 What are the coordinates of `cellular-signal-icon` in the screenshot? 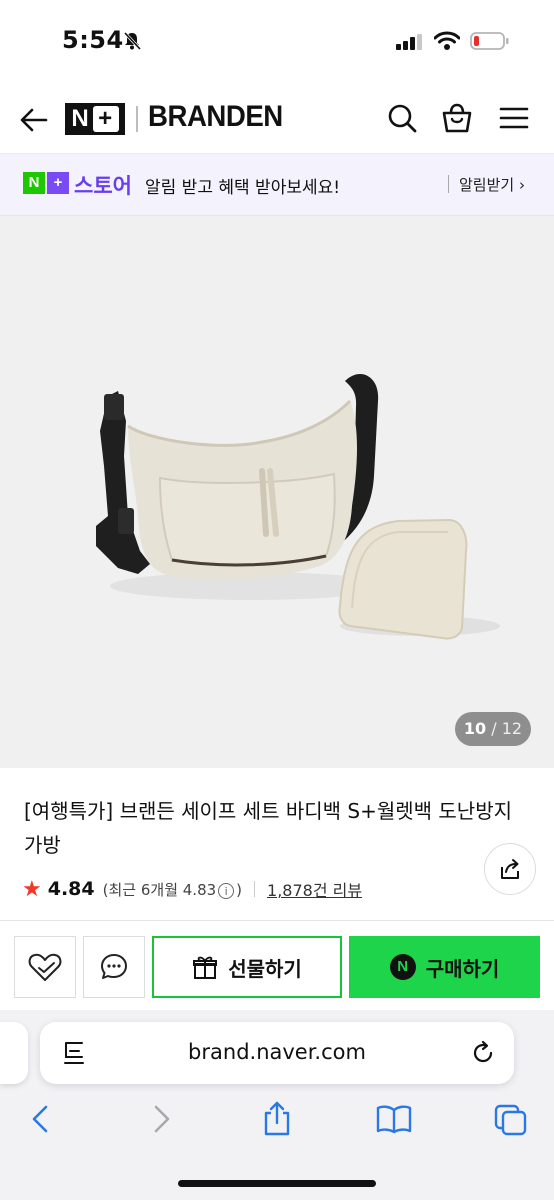 It's located at (409, 42).